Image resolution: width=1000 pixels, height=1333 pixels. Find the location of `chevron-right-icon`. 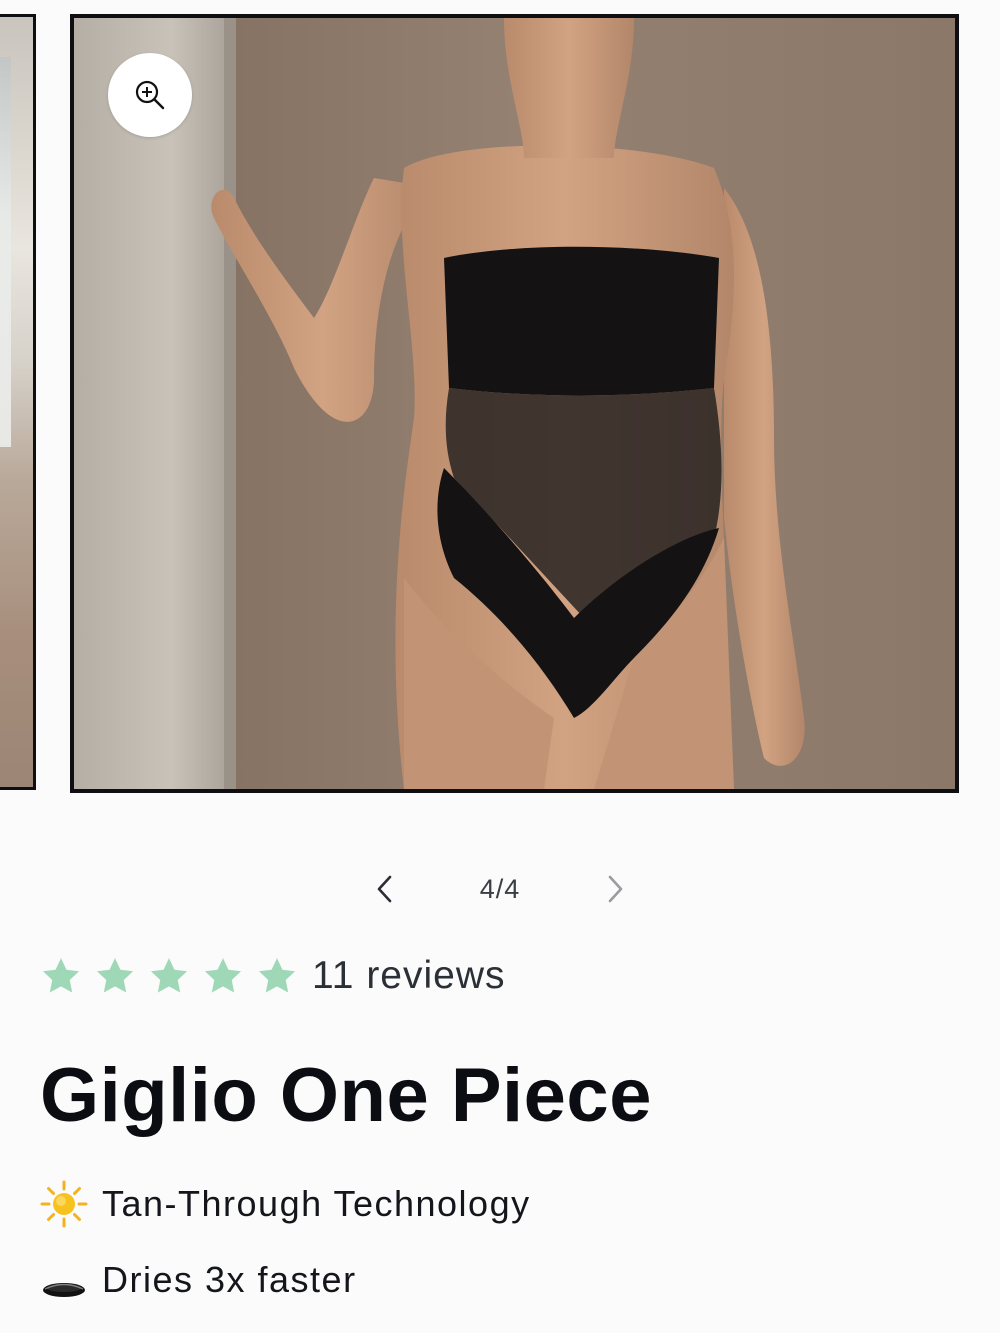

chevron-right-icon is located at coordinates (615, 889).